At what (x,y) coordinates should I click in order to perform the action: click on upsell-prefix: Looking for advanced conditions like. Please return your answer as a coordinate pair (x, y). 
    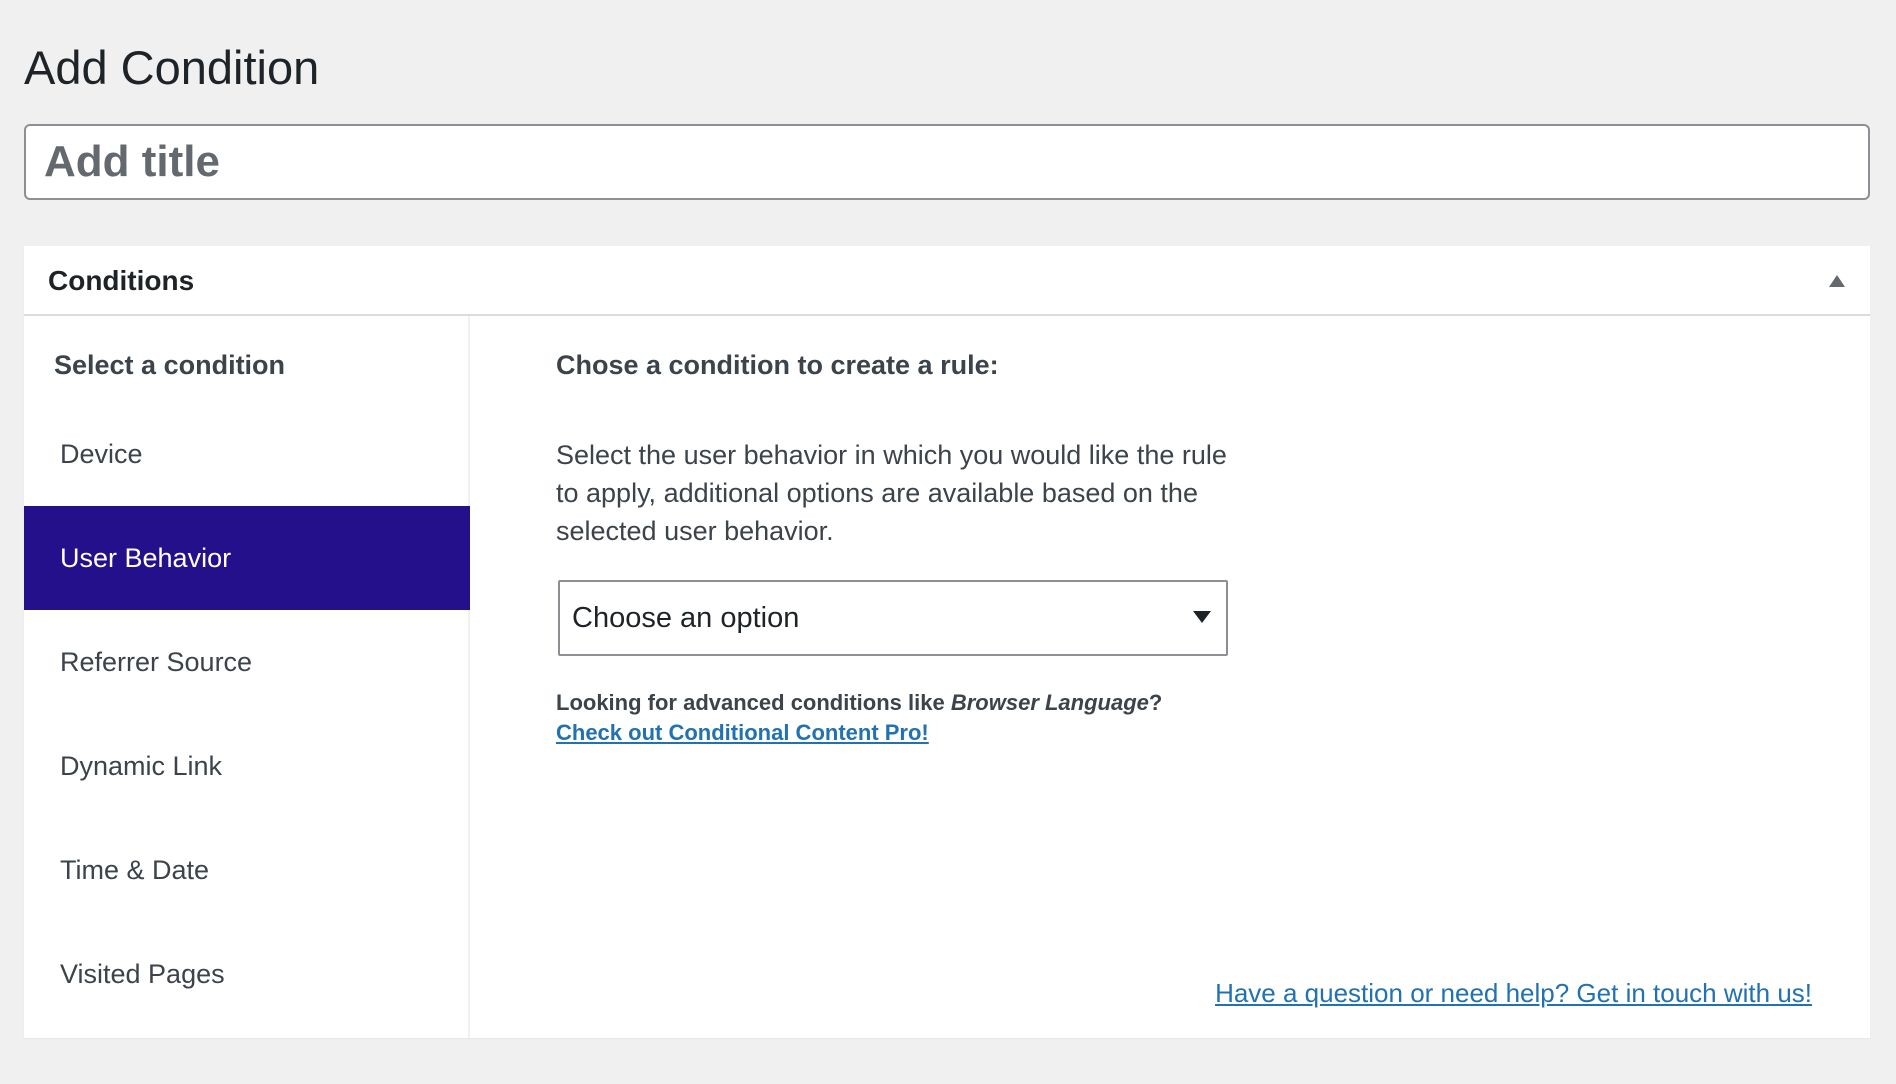
    Looking at the image, I should click on (753, 702).